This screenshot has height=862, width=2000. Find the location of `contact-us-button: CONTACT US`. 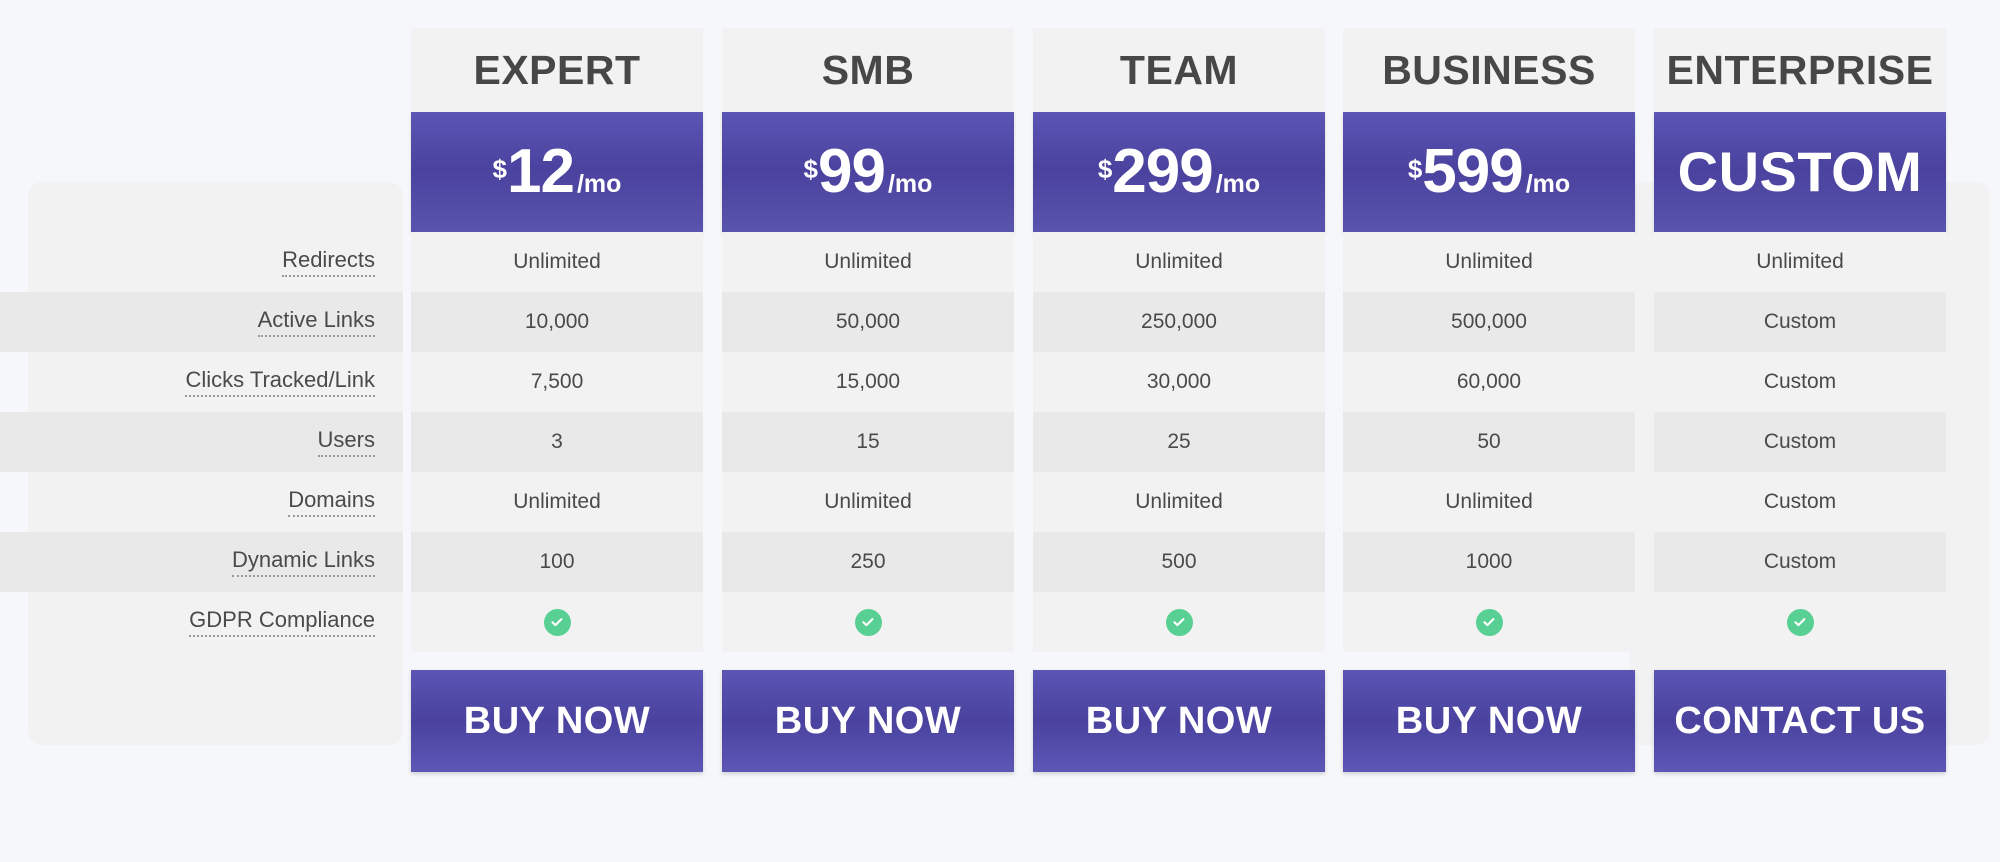

contact-us-button: CONTACT US is located at coordinates (1800, 721).